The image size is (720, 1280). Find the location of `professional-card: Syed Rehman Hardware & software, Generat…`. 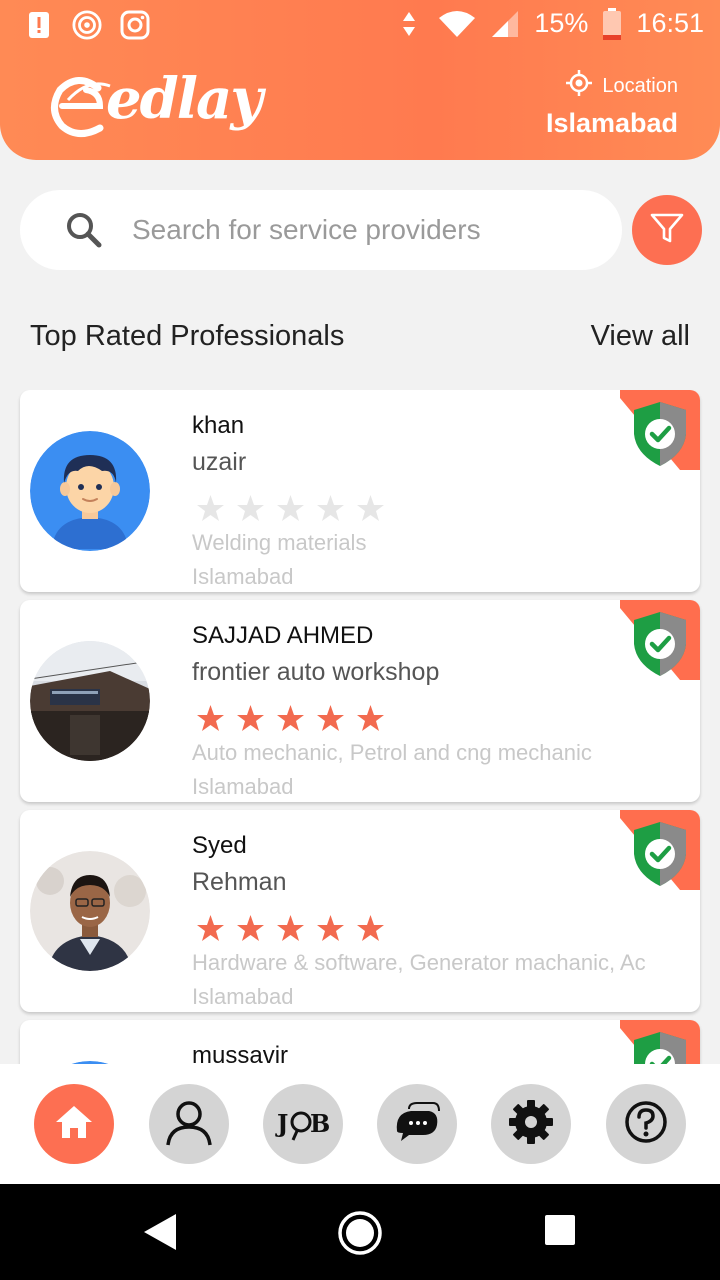

professional-card: Syed Rehman Hardware & software, Generat… is located at coordinates (360, 911).